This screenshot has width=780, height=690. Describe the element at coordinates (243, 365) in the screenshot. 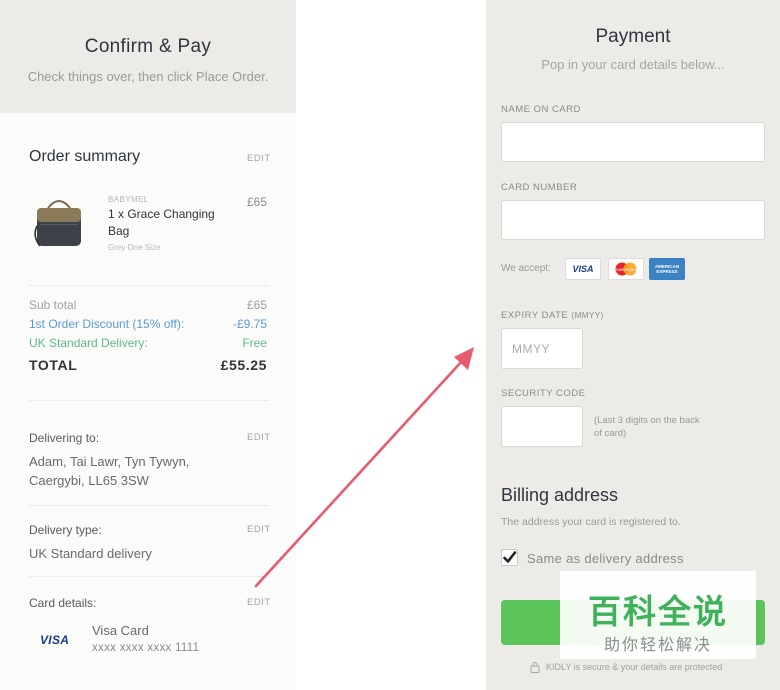

I see `total-value: £55.25` at that location.